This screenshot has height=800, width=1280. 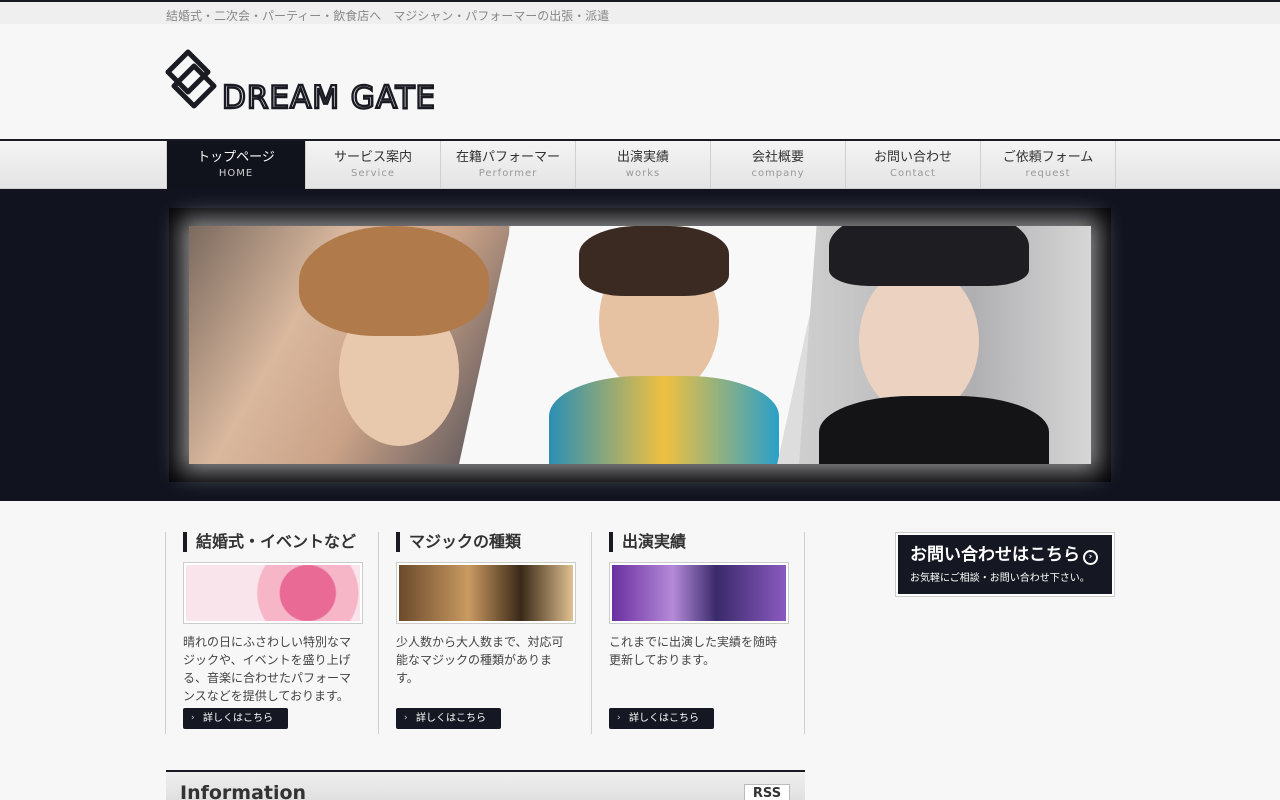 I want to click on scarf-shape, so click(x=664, y=420).